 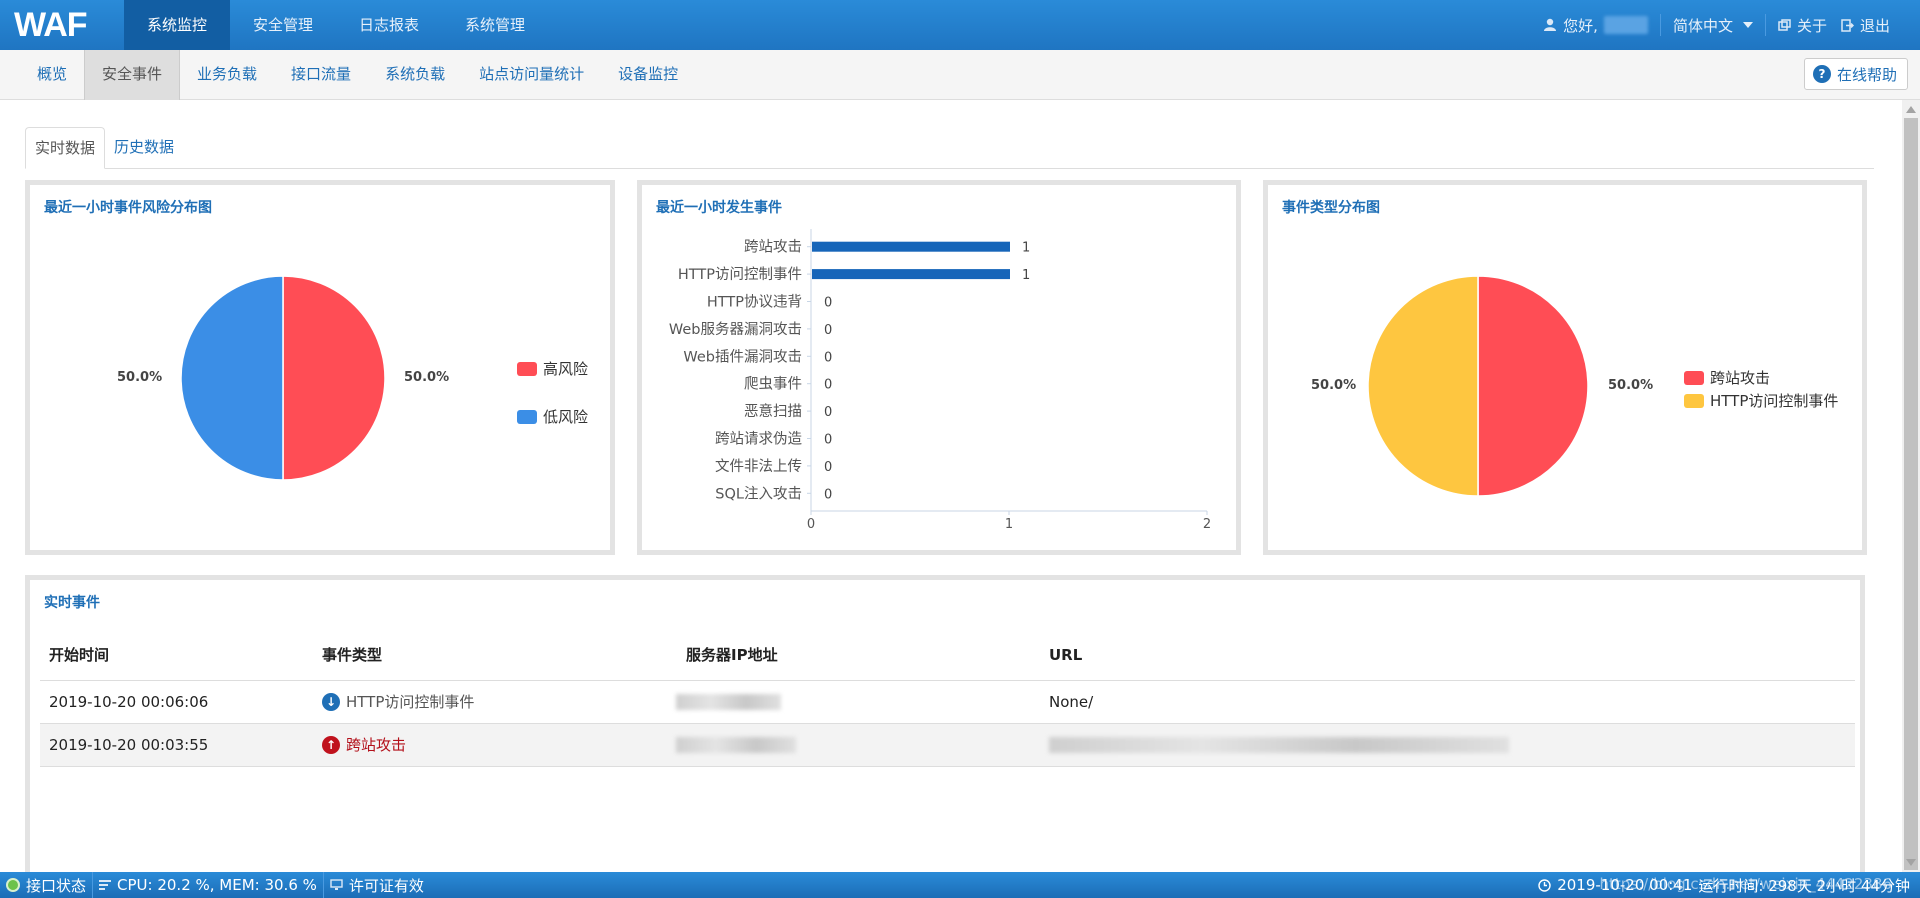 I want to click on y-tick-label: 跨站攻击, so click(x=773, y=247).